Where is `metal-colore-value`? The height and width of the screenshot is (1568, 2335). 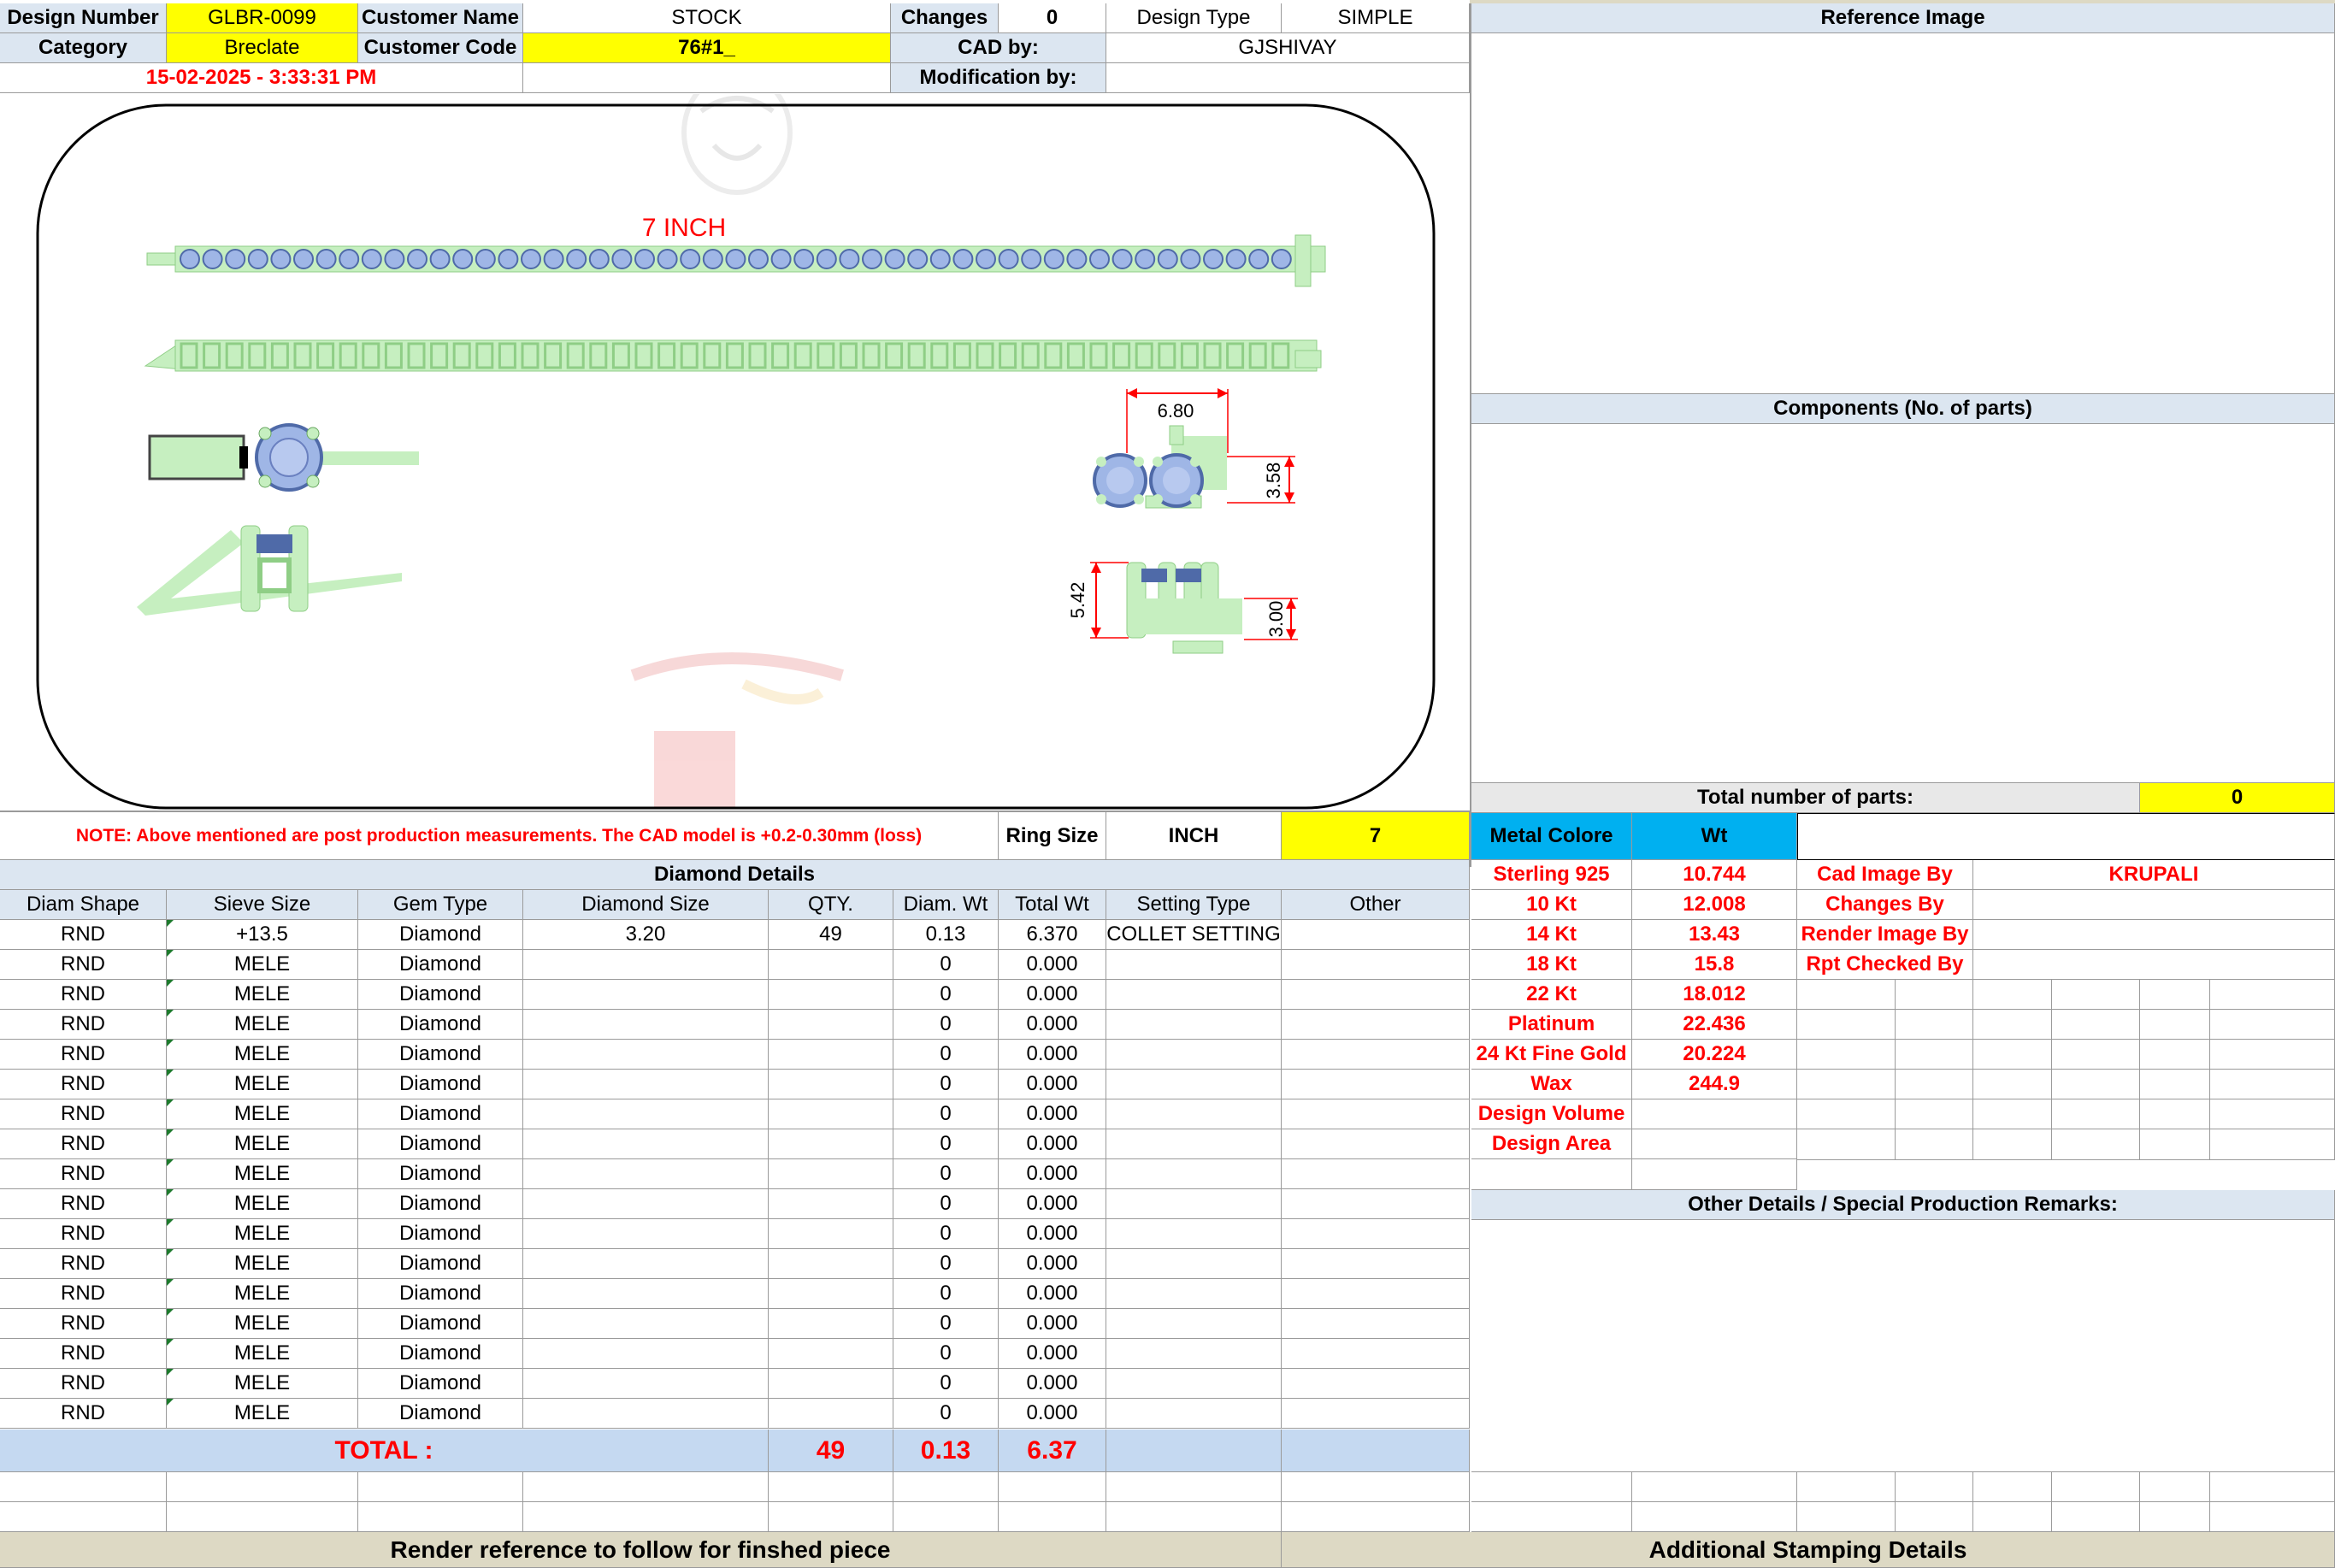
metal-colore-value is located at coordinates (2066, 836).